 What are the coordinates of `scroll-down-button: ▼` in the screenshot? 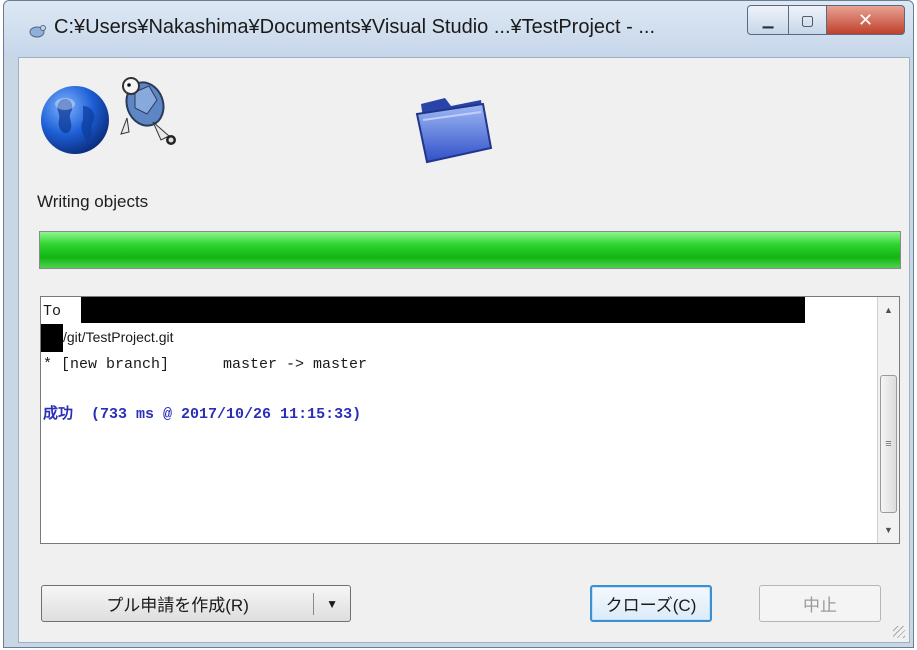 It's located at (888, 530).